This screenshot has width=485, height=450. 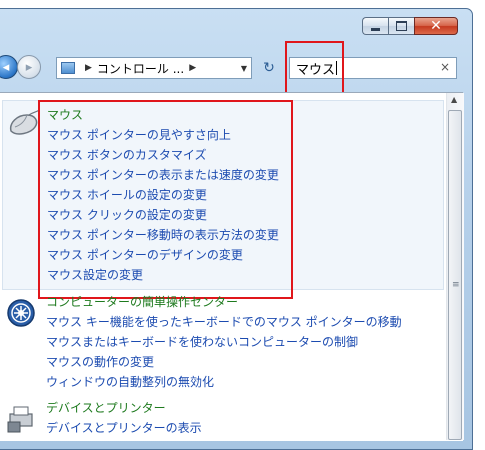 I want to click on minimize-button, so click(x=375, y=26).